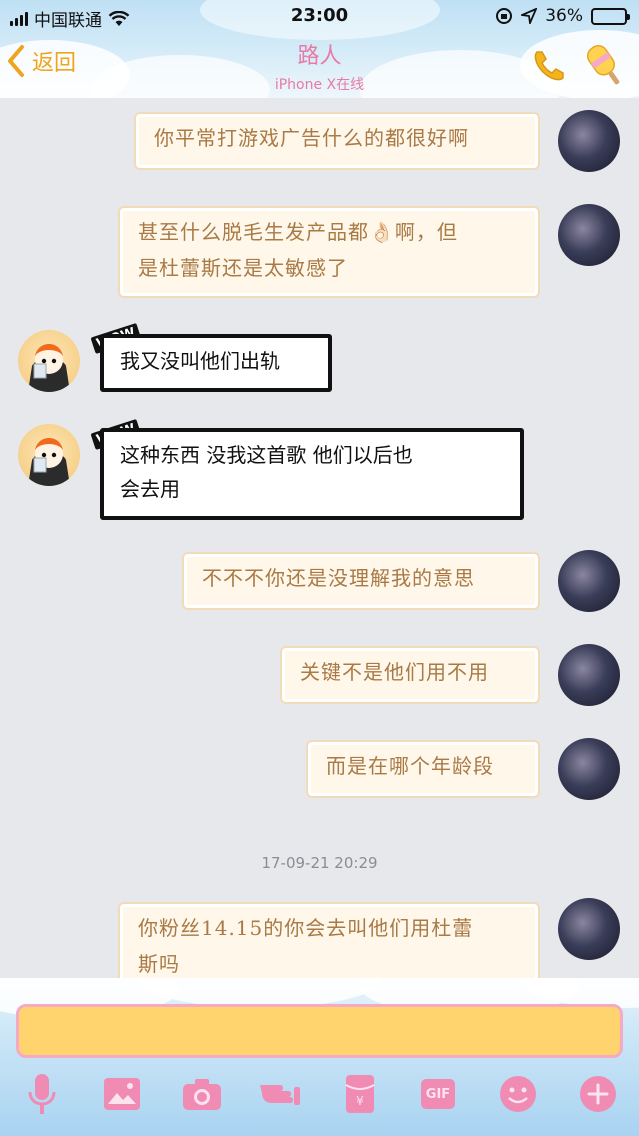  I want to click on battery-percent: 36%, so click(564, 16).